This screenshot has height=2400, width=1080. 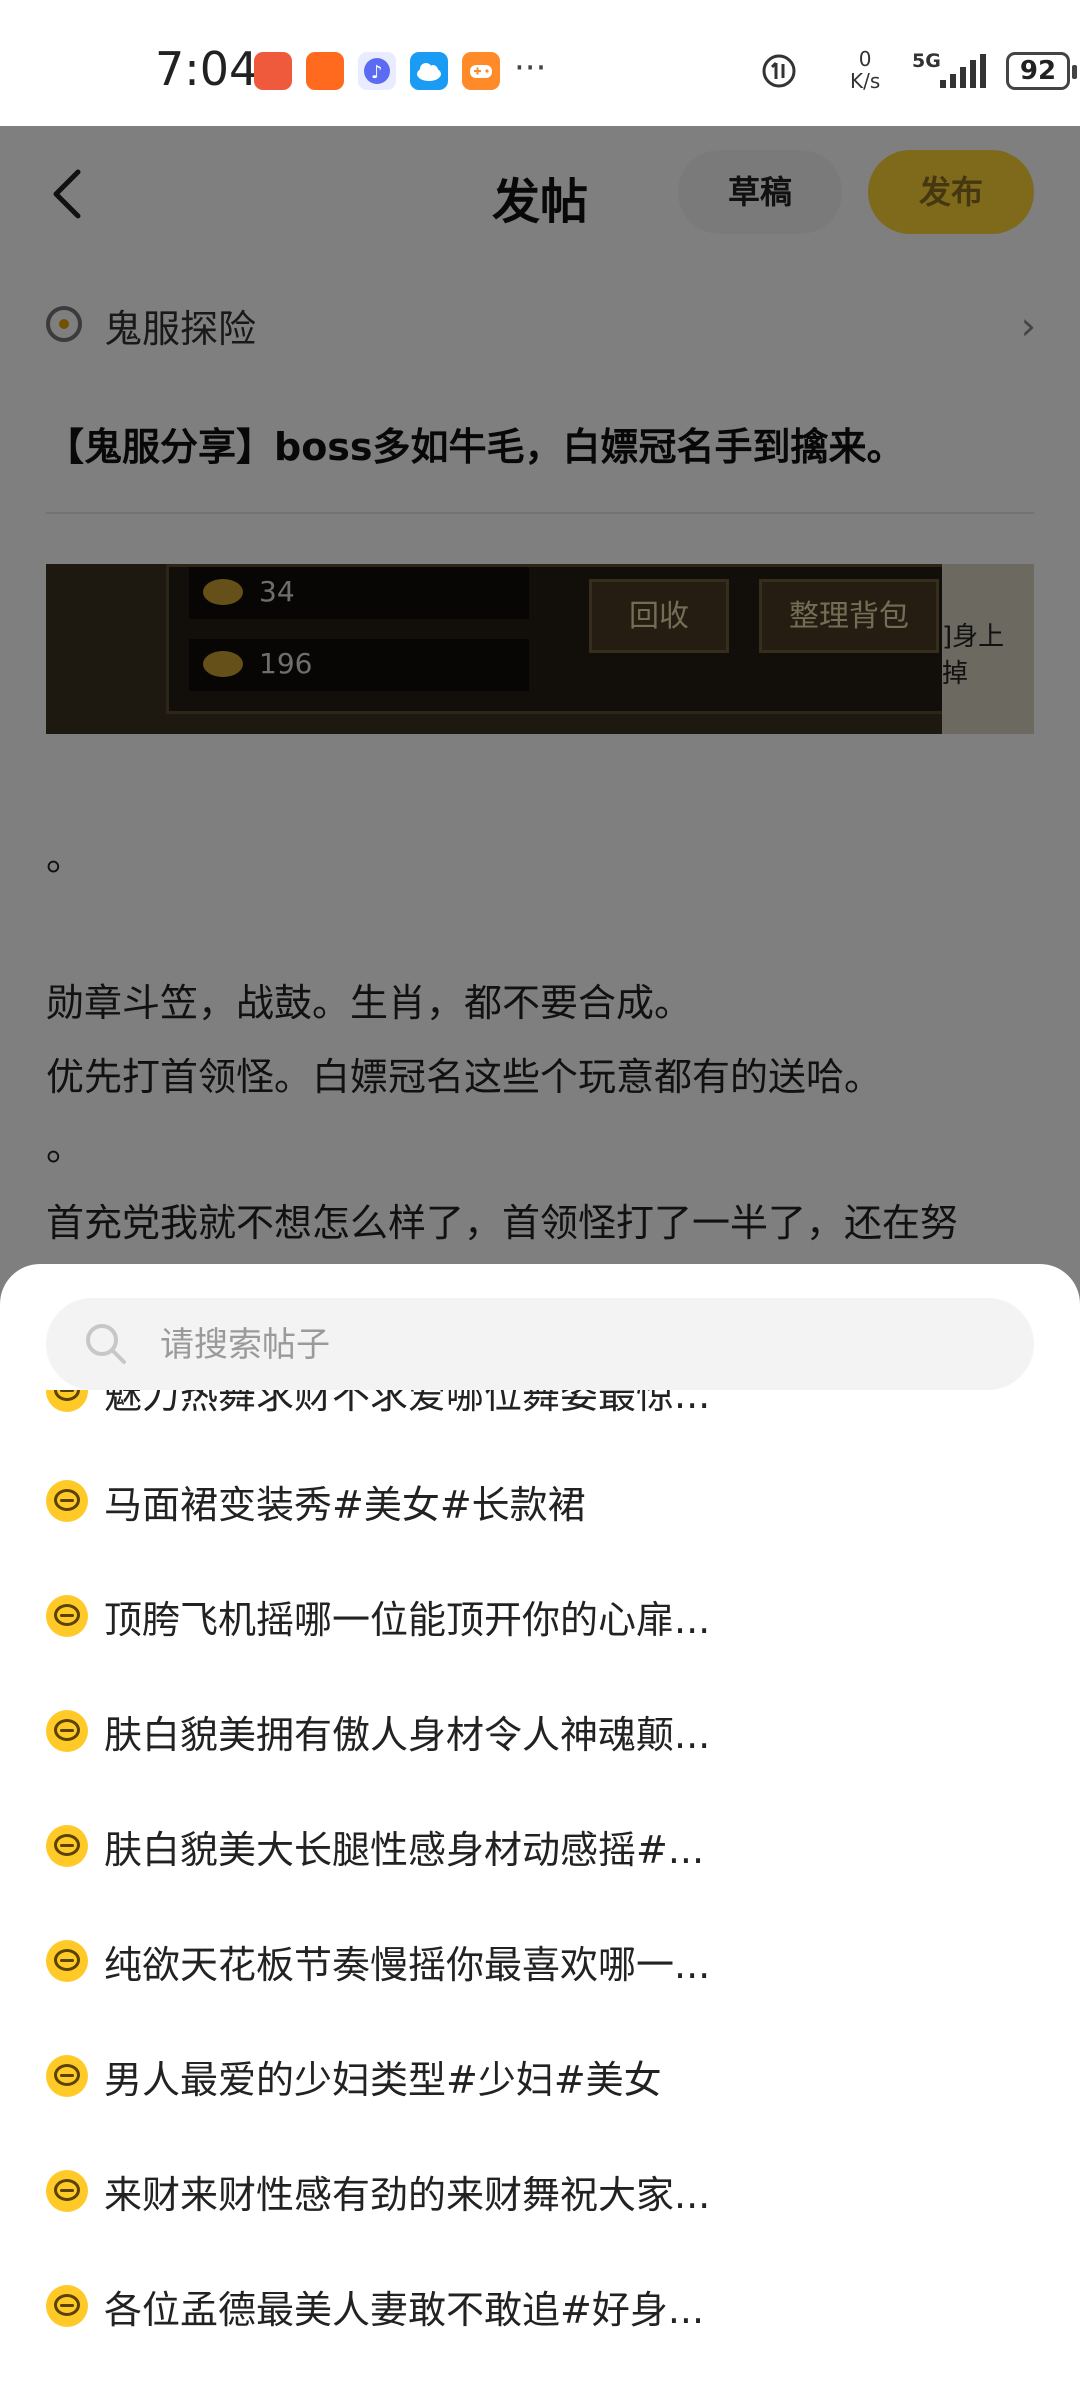 I want to click on network-type: 5G, so click(x=926, y=61).